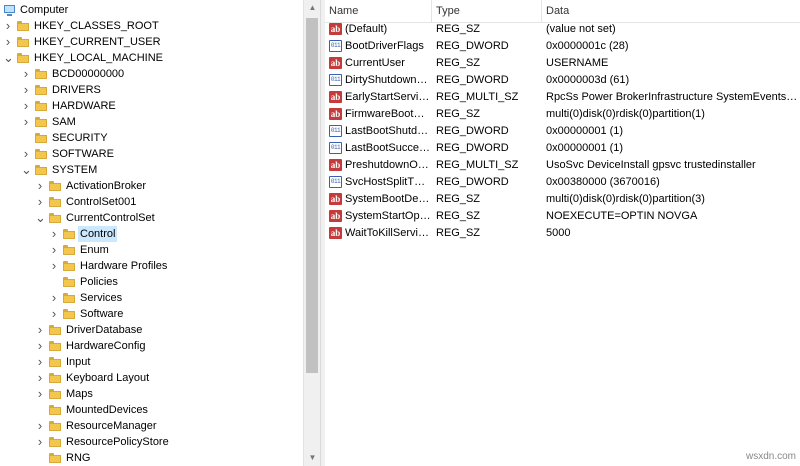  I want to click on tree-item-label: Computer, so click(44, 10).